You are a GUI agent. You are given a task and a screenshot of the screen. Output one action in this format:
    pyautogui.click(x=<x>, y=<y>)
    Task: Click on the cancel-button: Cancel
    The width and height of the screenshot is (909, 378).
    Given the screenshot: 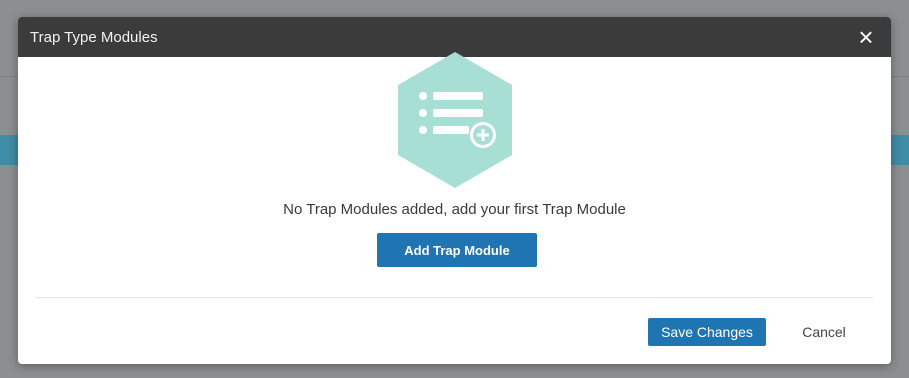 What is the action you would take?
    pyautogui.click(x=824, y=332)
    